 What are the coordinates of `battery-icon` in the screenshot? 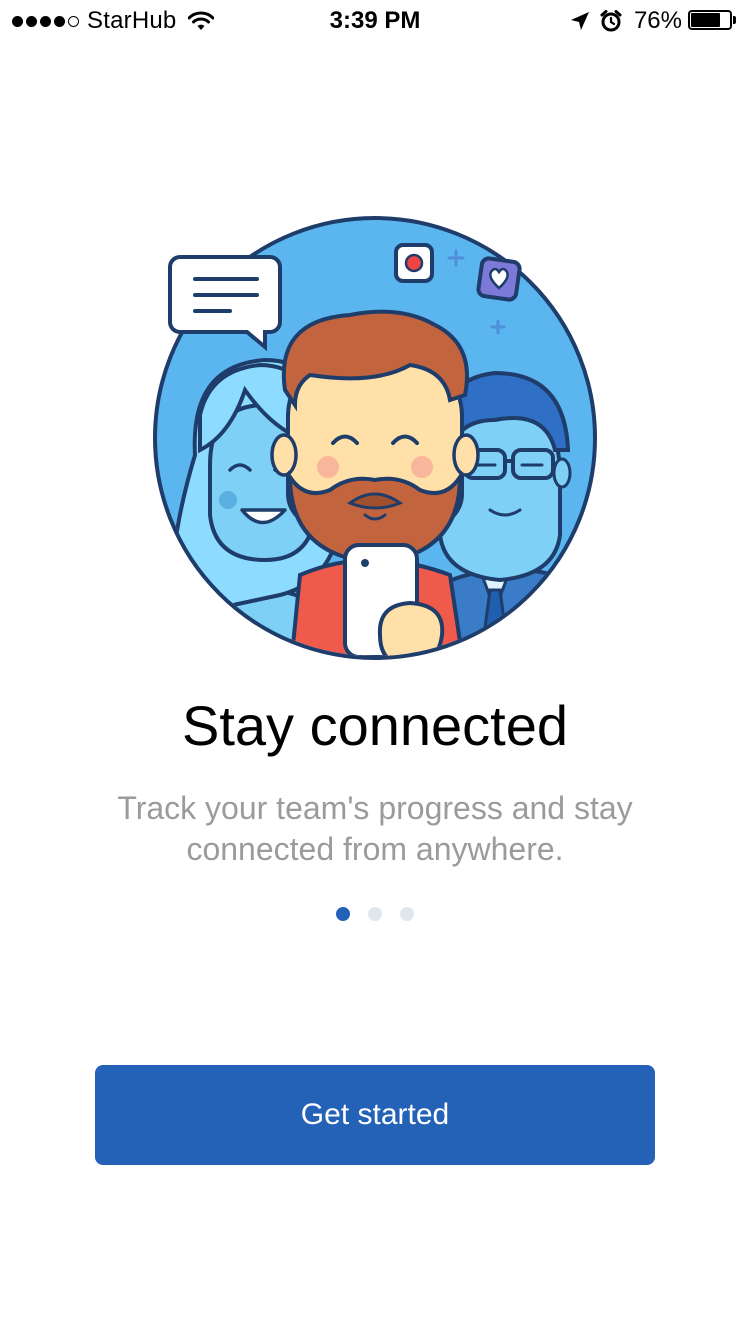 It's located at (713, 21).